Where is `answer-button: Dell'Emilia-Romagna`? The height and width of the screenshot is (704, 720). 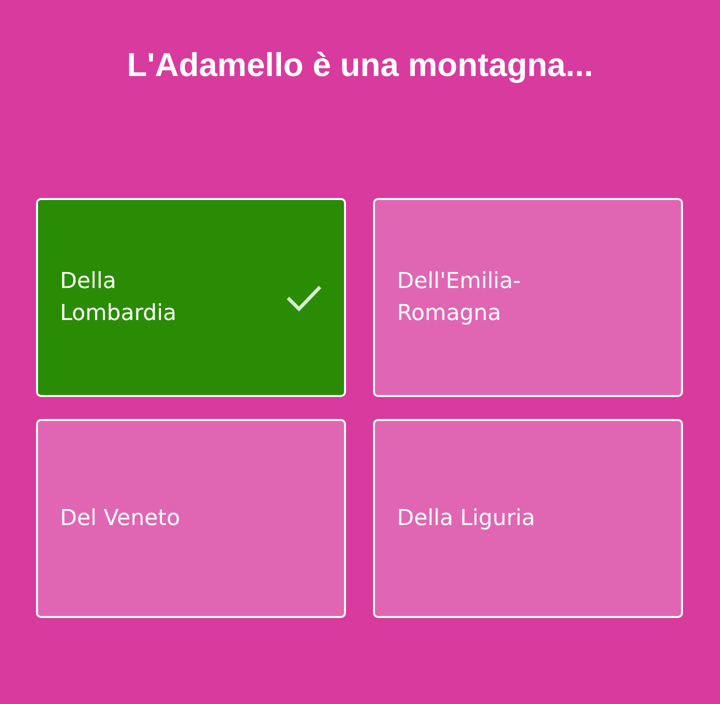
answer-button: Dell'Emilia-Romagna is located at coordinates (528, 297).